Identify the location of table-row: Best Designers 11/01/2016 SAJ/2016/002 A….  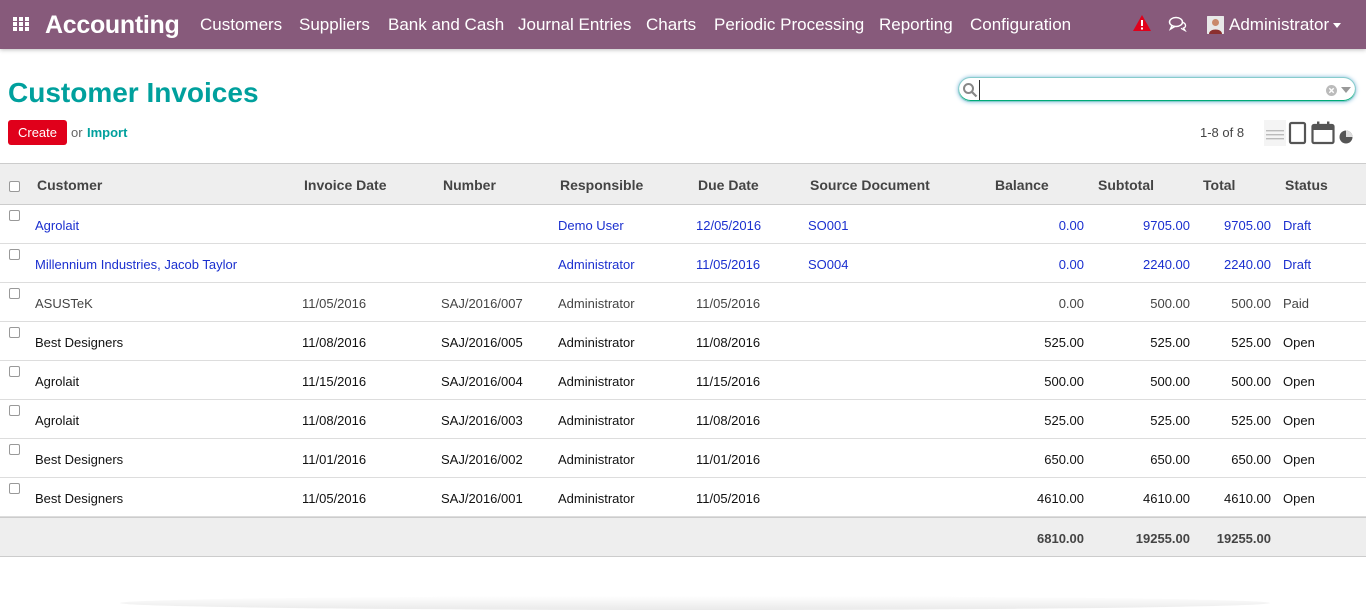
(683, 458).